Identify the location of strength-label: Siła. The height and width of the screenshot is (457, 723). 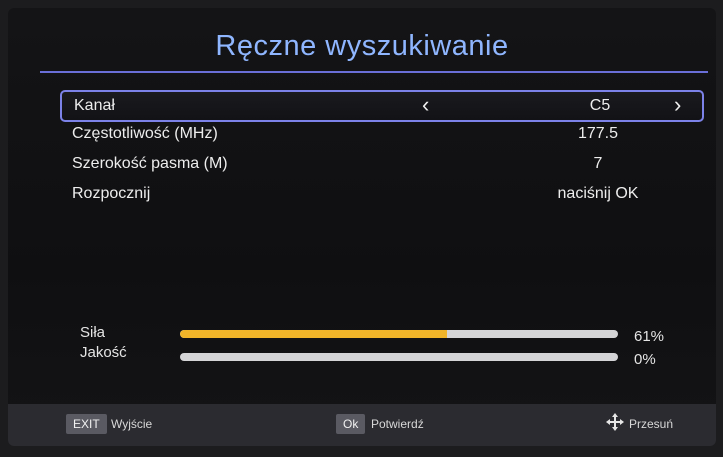
(93, 332).